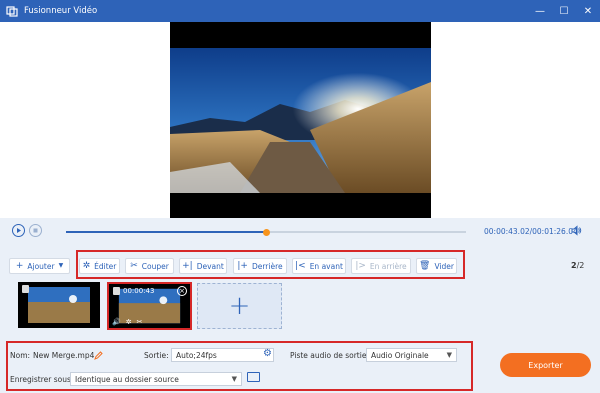  I want to click on audio-track-value: Audio Originale, so click(400, 355).